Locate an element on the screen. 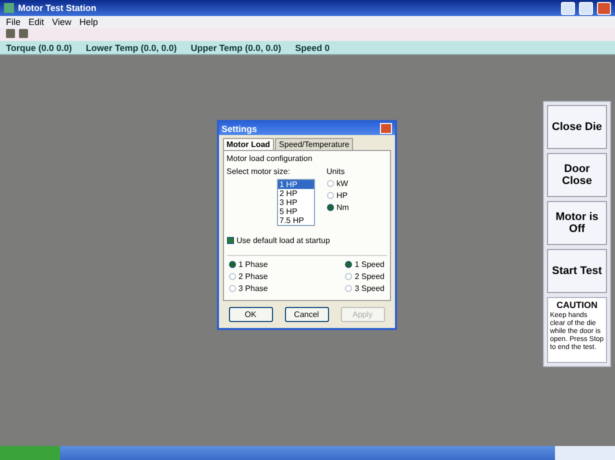 Image resolution: width=615 pixels, height=460 pixels. radio-label: 1 Phase is located at coordinates (253, 264).